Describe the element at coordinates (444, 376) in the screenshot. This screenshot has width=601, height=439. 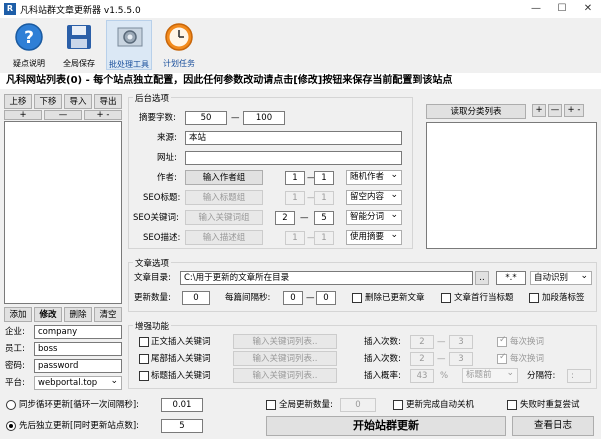
I see `percent-sign: %` at that location.